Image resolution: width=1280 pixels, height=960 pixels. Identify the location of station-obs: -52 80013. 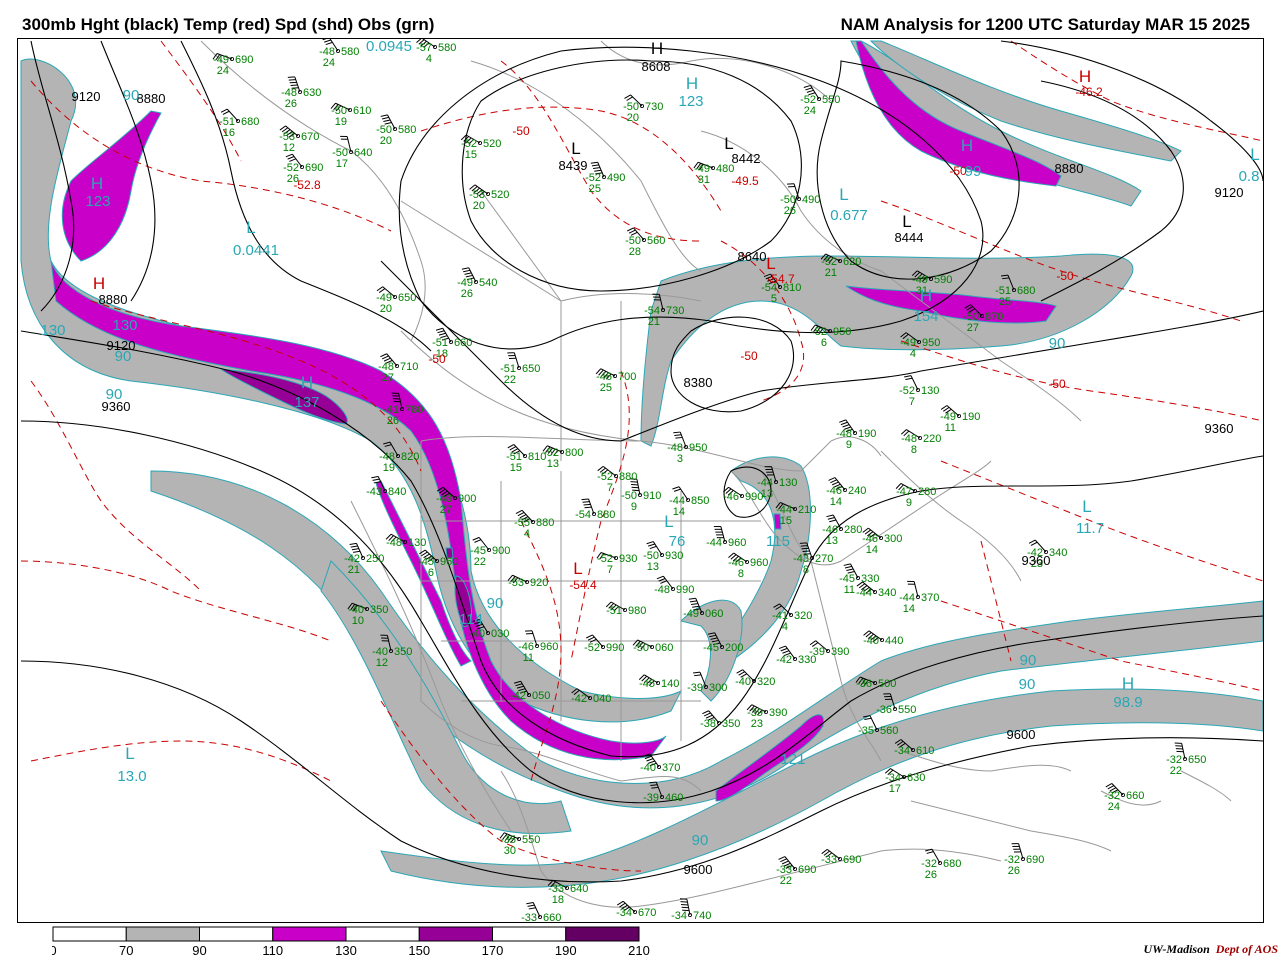
(563, 458).